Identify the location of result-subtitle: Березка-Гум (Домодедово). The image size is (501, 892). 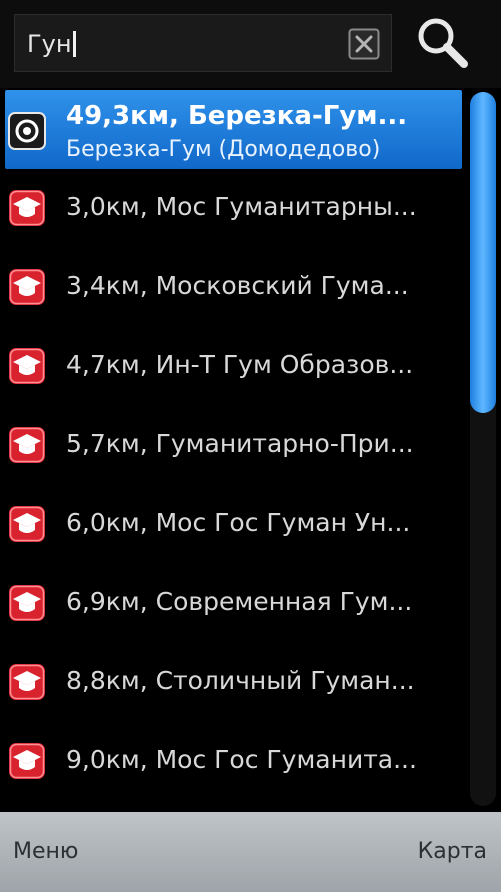
(223, 149).